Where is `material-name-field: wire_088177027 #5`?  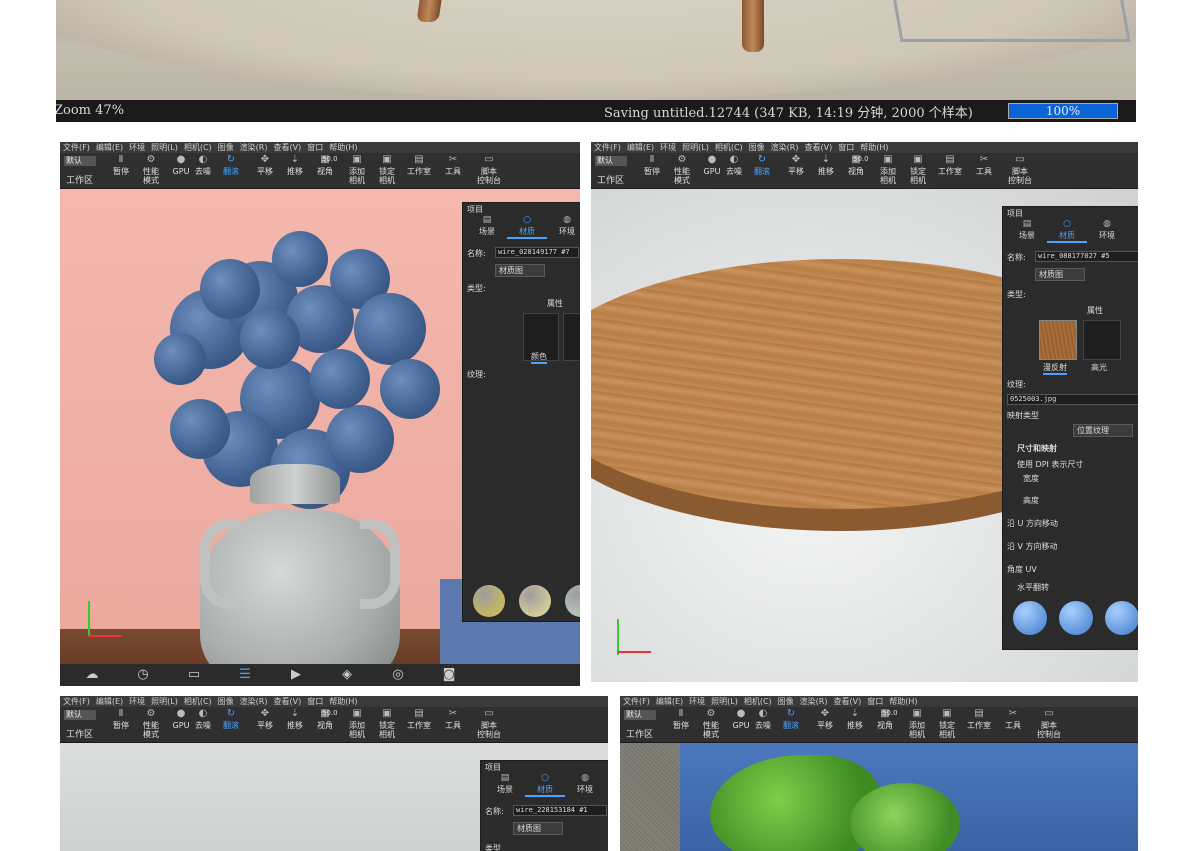
material-name-field: wire_088177027 #5 is located at coordinates (1086, 256).